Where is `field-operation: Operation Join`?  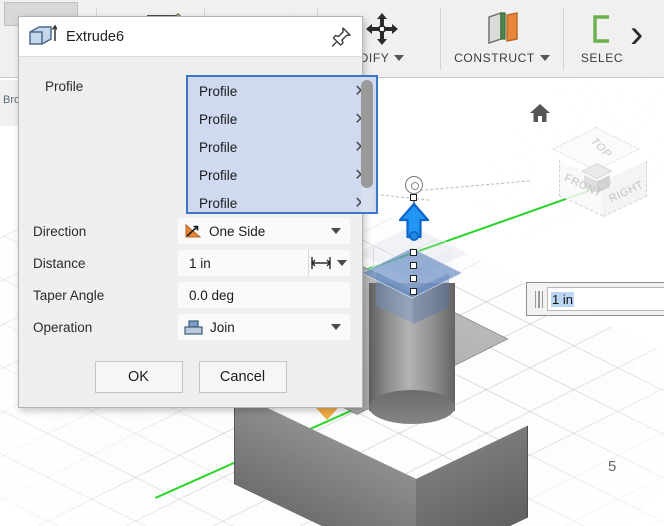
field-operation: Operation Join is located at coordinates (190, 327).